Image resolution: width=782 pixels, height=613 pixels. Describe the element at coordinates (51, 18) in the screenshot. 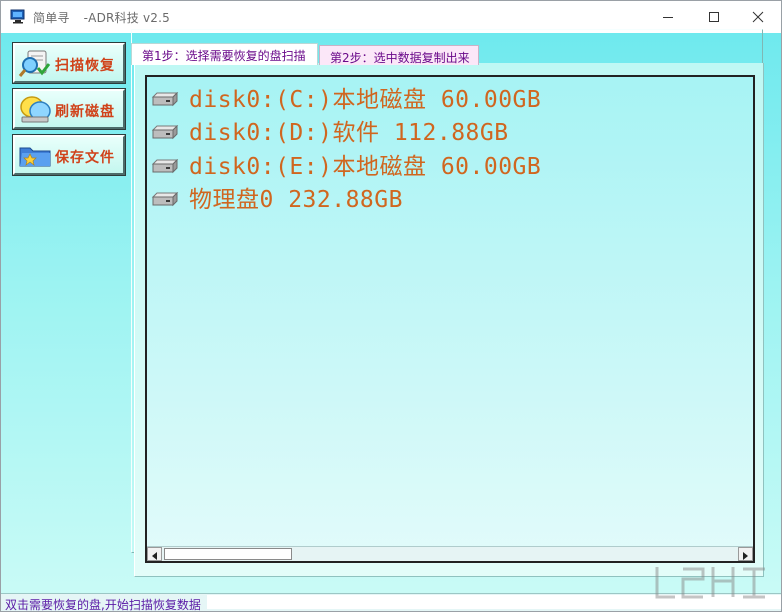

I see `window-title-app: 简单寻` at that location.